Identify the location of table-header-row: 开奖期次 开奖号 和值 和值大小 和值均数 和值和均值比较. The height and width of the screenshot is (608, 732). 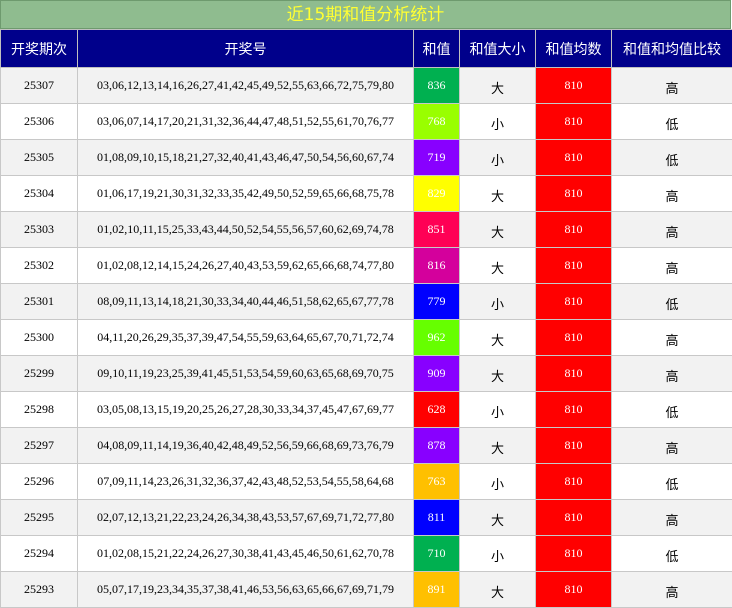
(366, 49).